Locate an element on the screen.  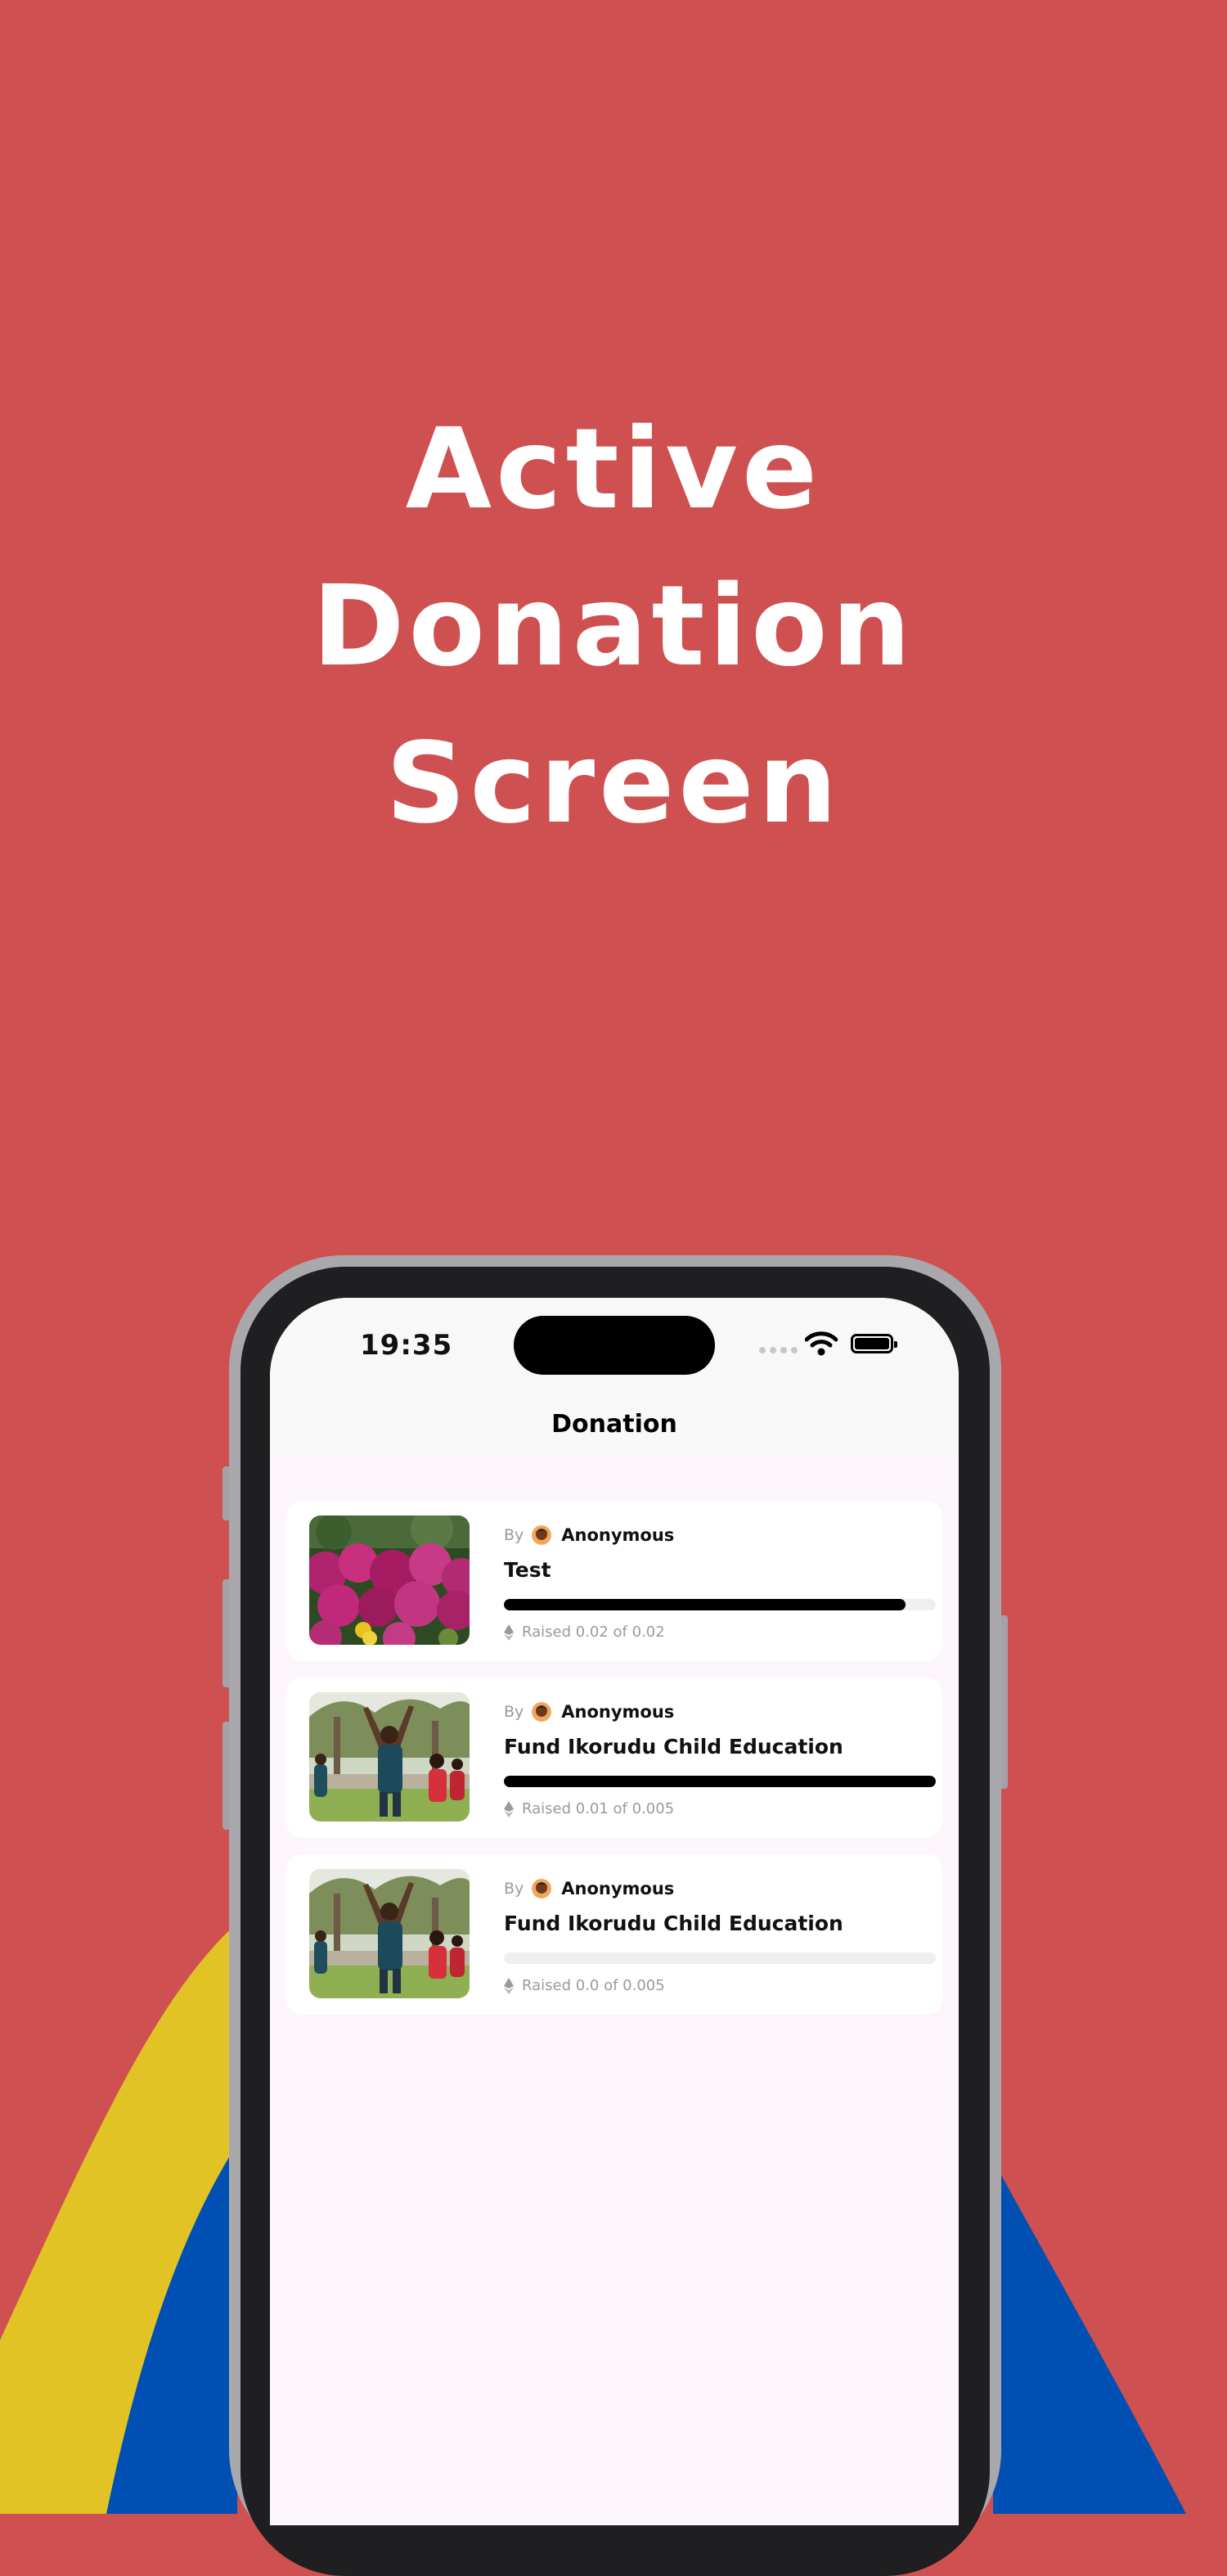
headline-line-2: Donation is located at coordinates (613, 626).